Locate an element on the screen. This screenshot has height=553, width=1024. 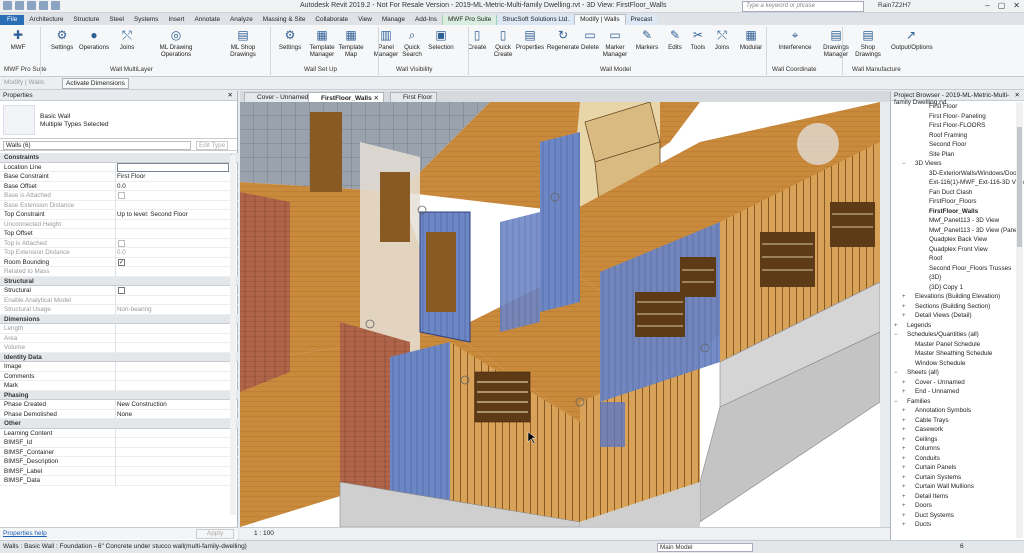
tab-add-ins: Add-Ins is located at coordinates (426, 20).